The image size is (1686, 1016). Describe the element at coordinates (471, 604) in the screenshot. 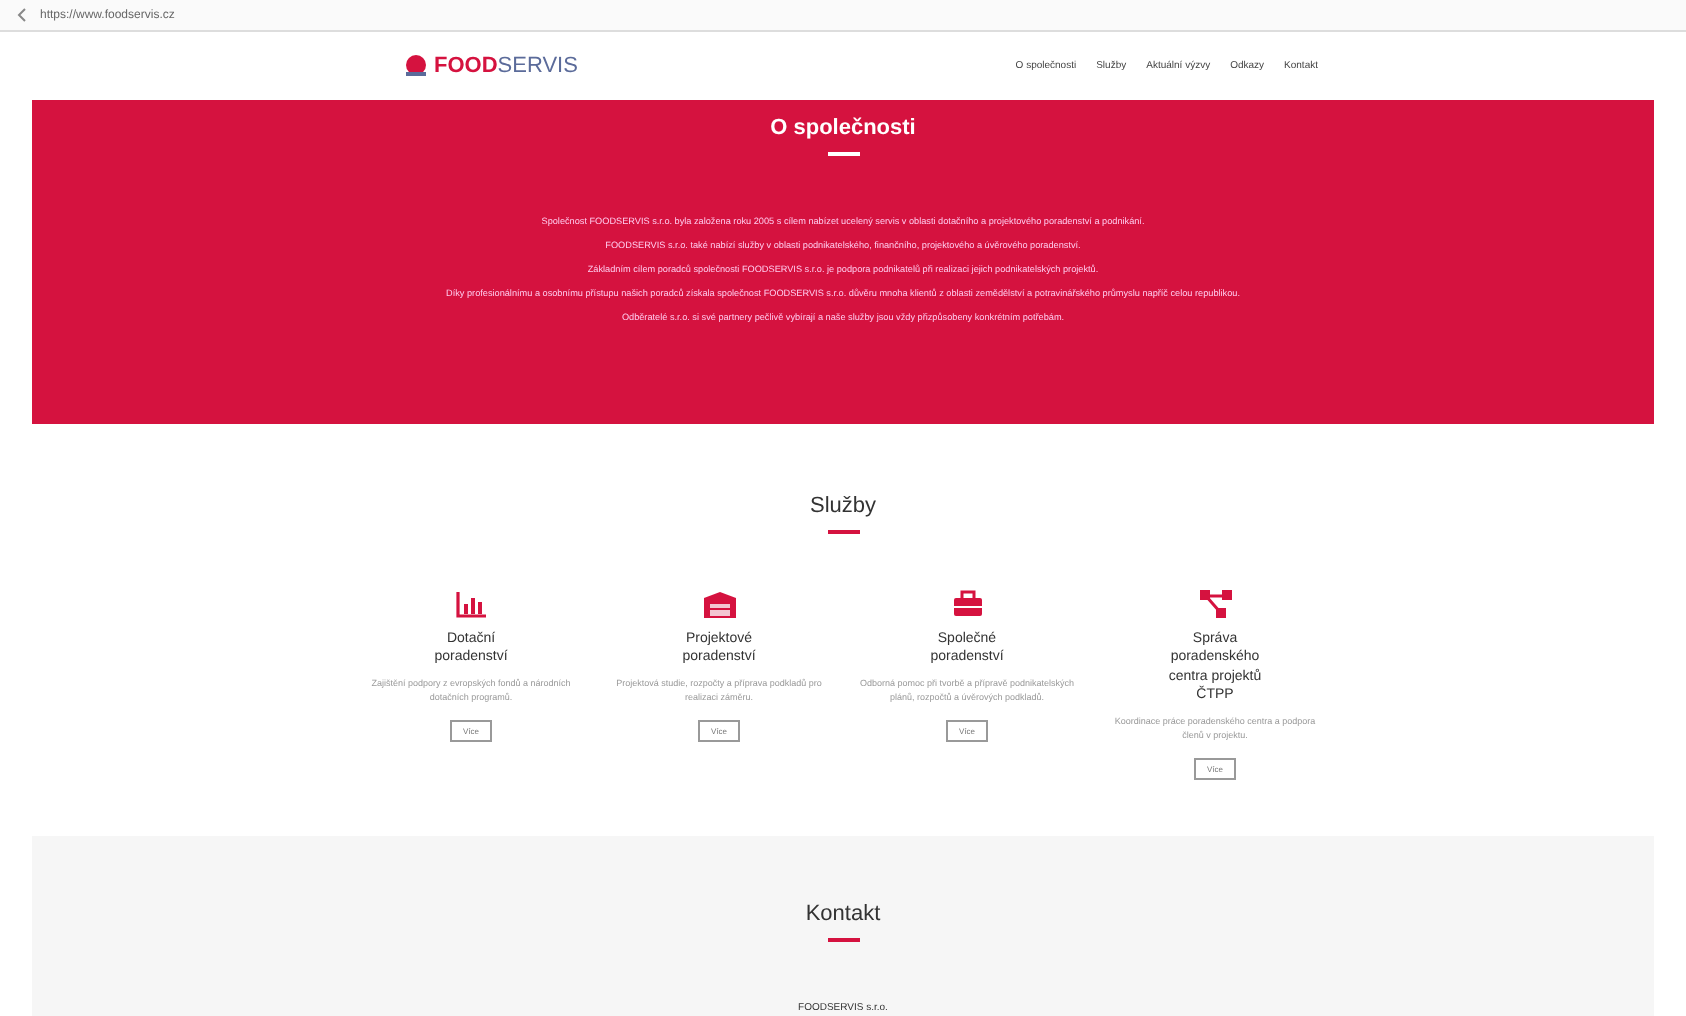

I see `bar-chart-icon` at that location.